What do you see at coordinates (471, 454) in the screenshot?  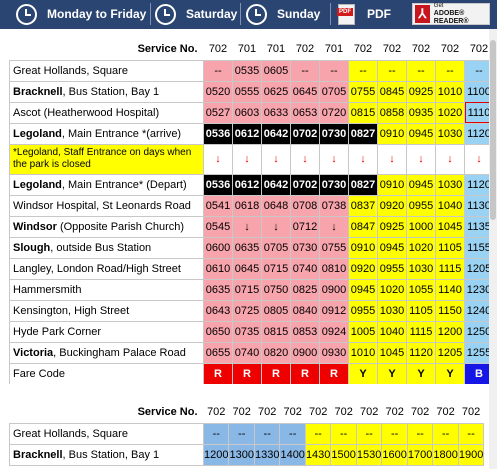 I see `departure-time: 1900` at bounding box center [471, 454].